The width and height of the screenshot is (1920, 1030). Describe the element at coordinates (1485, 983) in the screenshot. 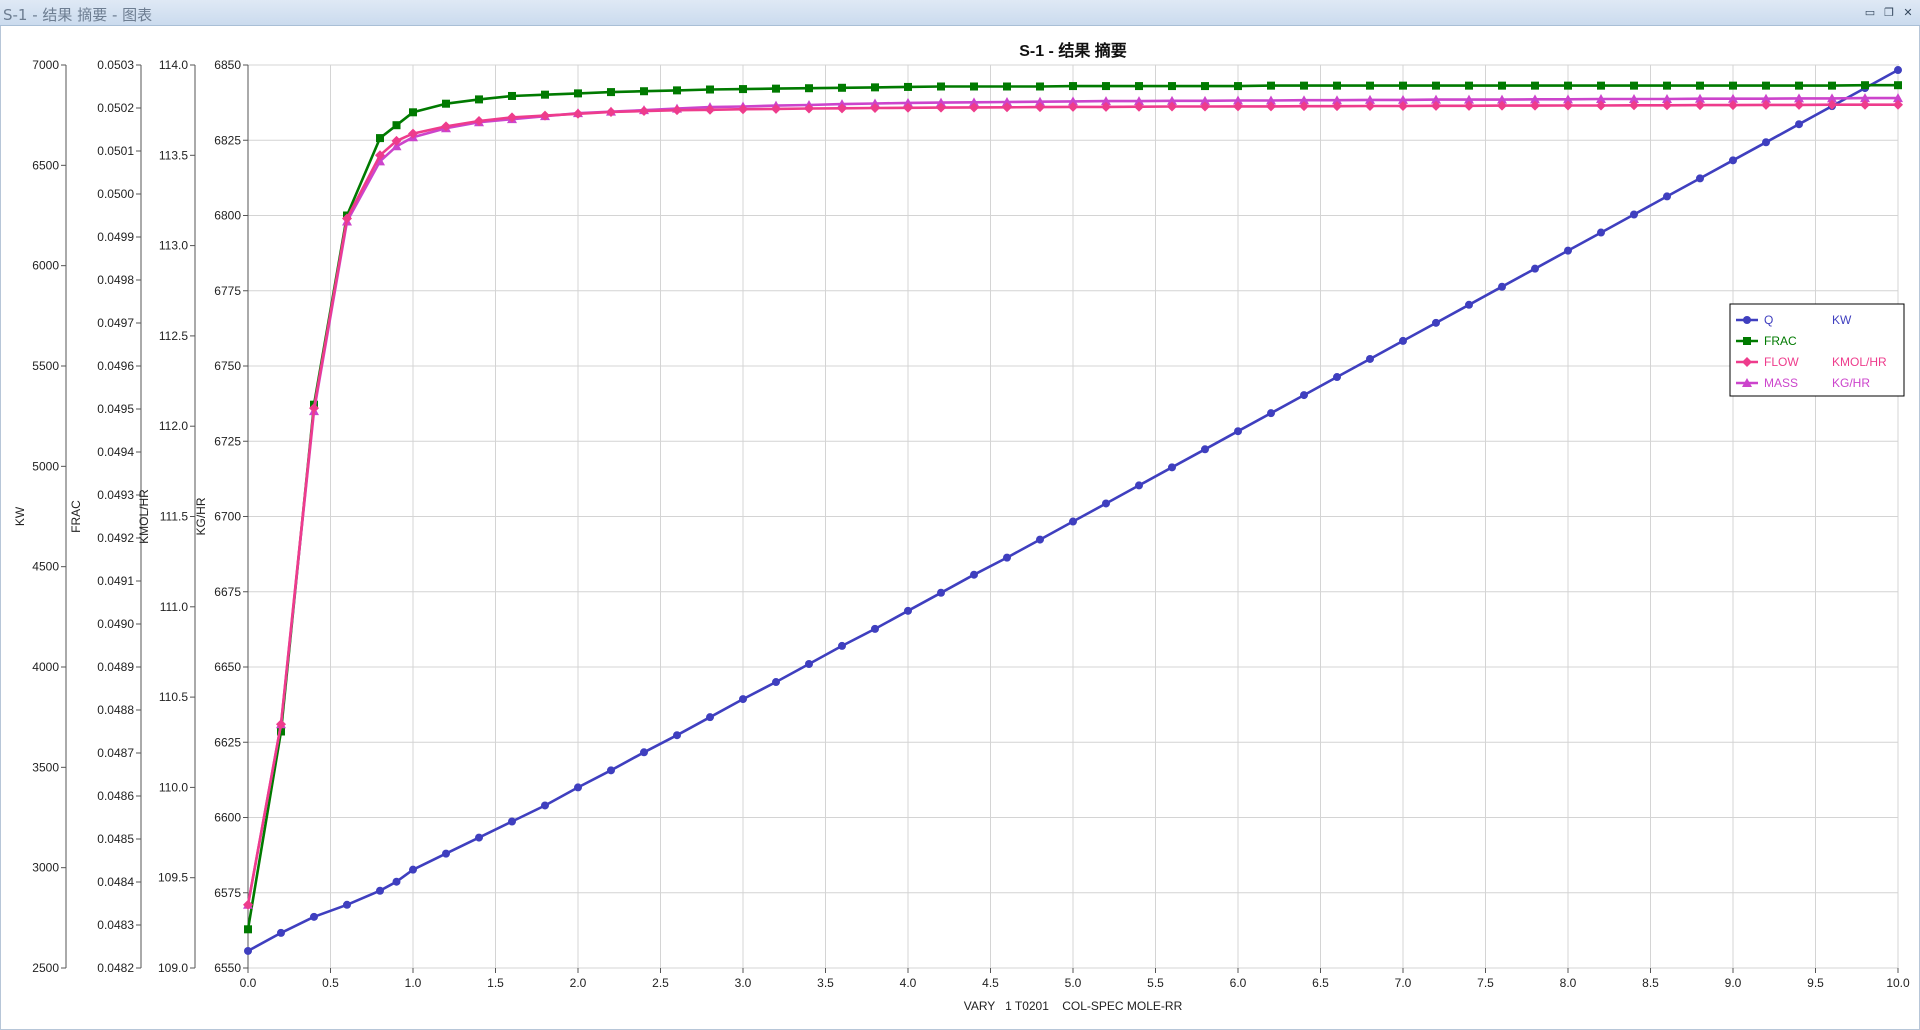

I see `x-tick-label: 7.5` at that location.